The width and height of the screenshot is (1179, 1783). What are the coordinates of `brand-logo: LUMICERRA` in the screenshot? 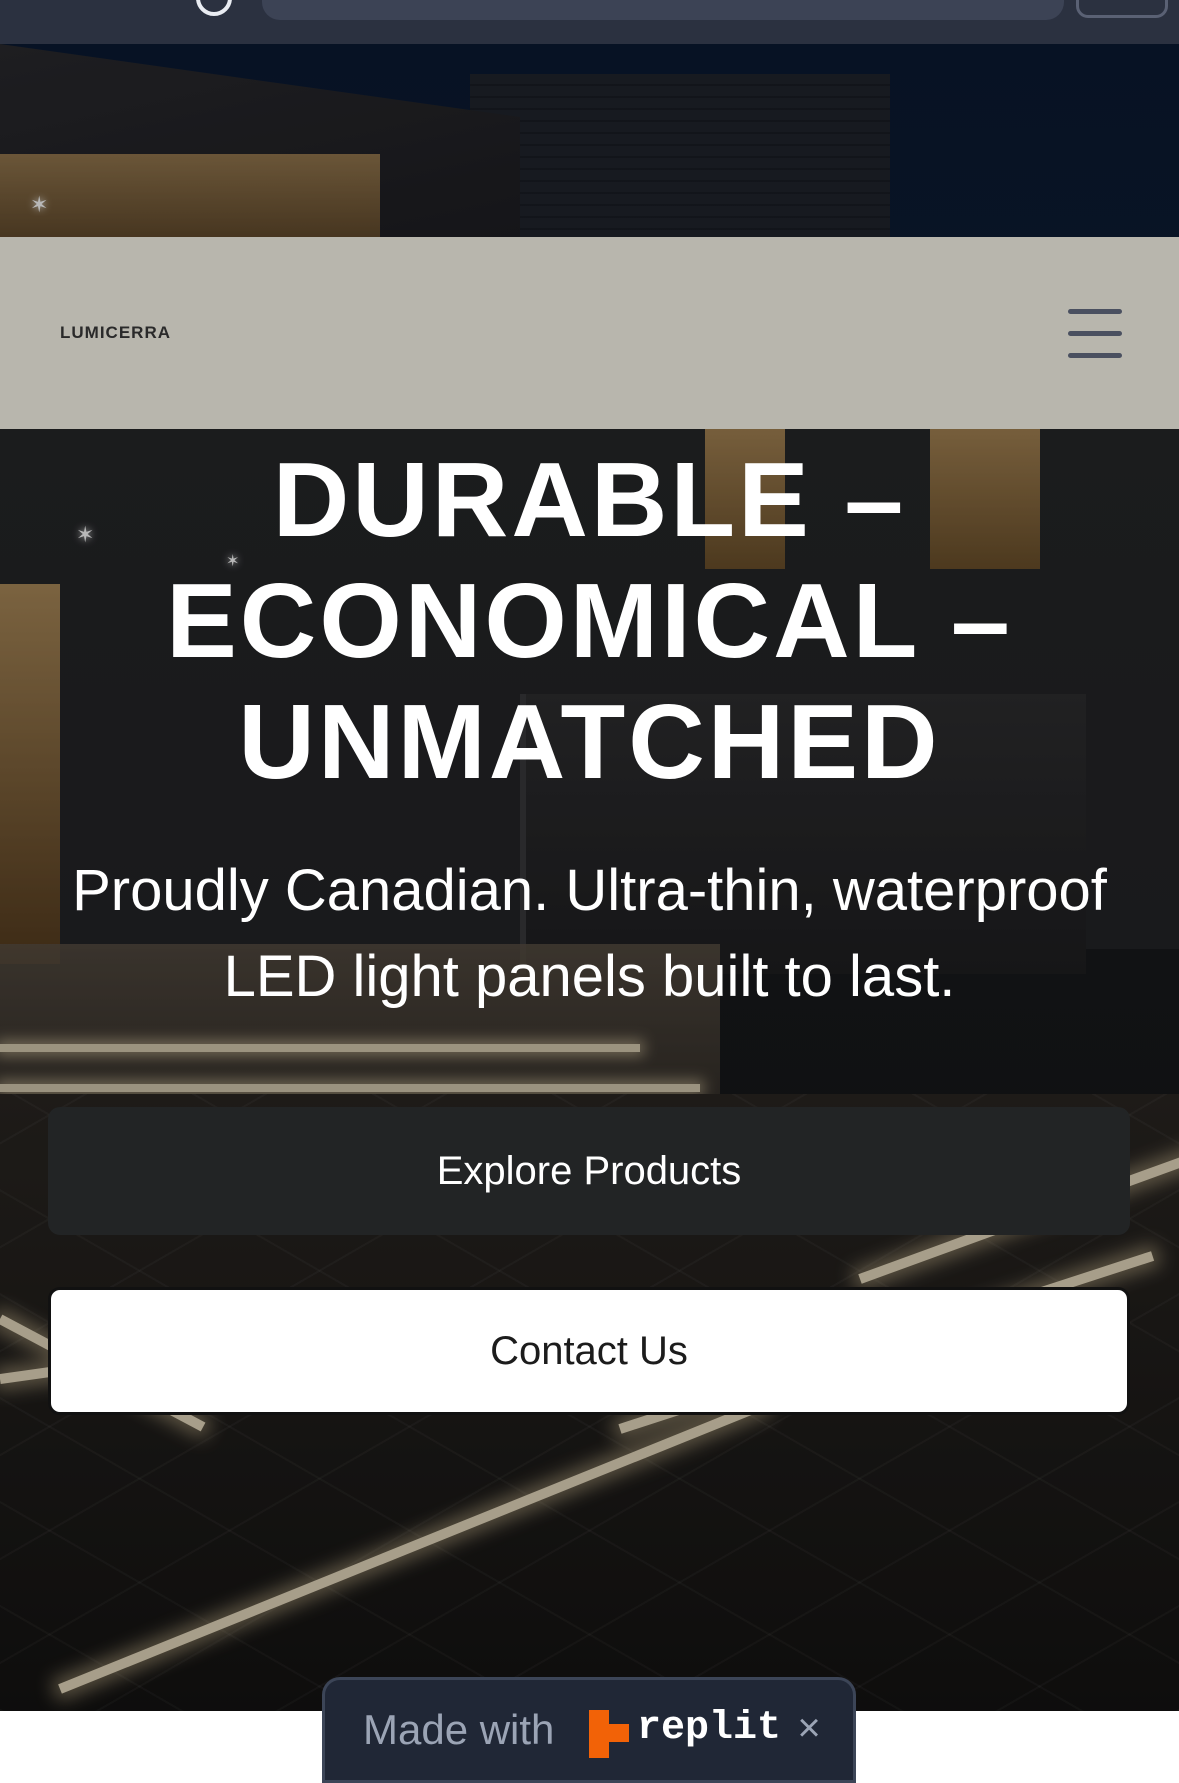 It's located at (115, 333).